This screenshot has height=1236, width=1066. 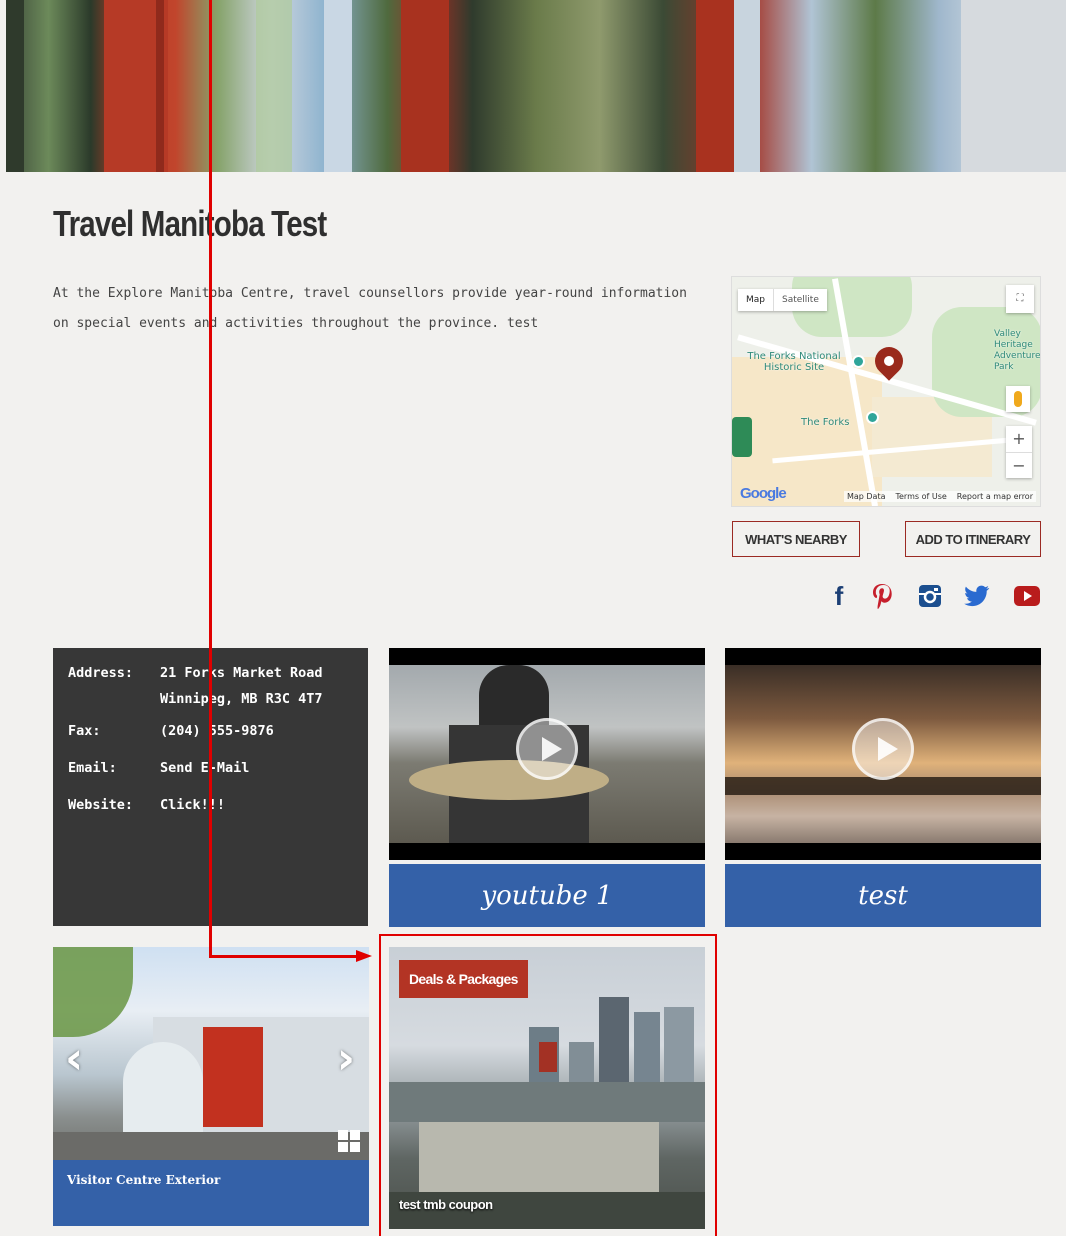 What do you see at coordinates (977, 596) in the screenshot?
I see `twitter-icon` at bounding box center [977, 596].